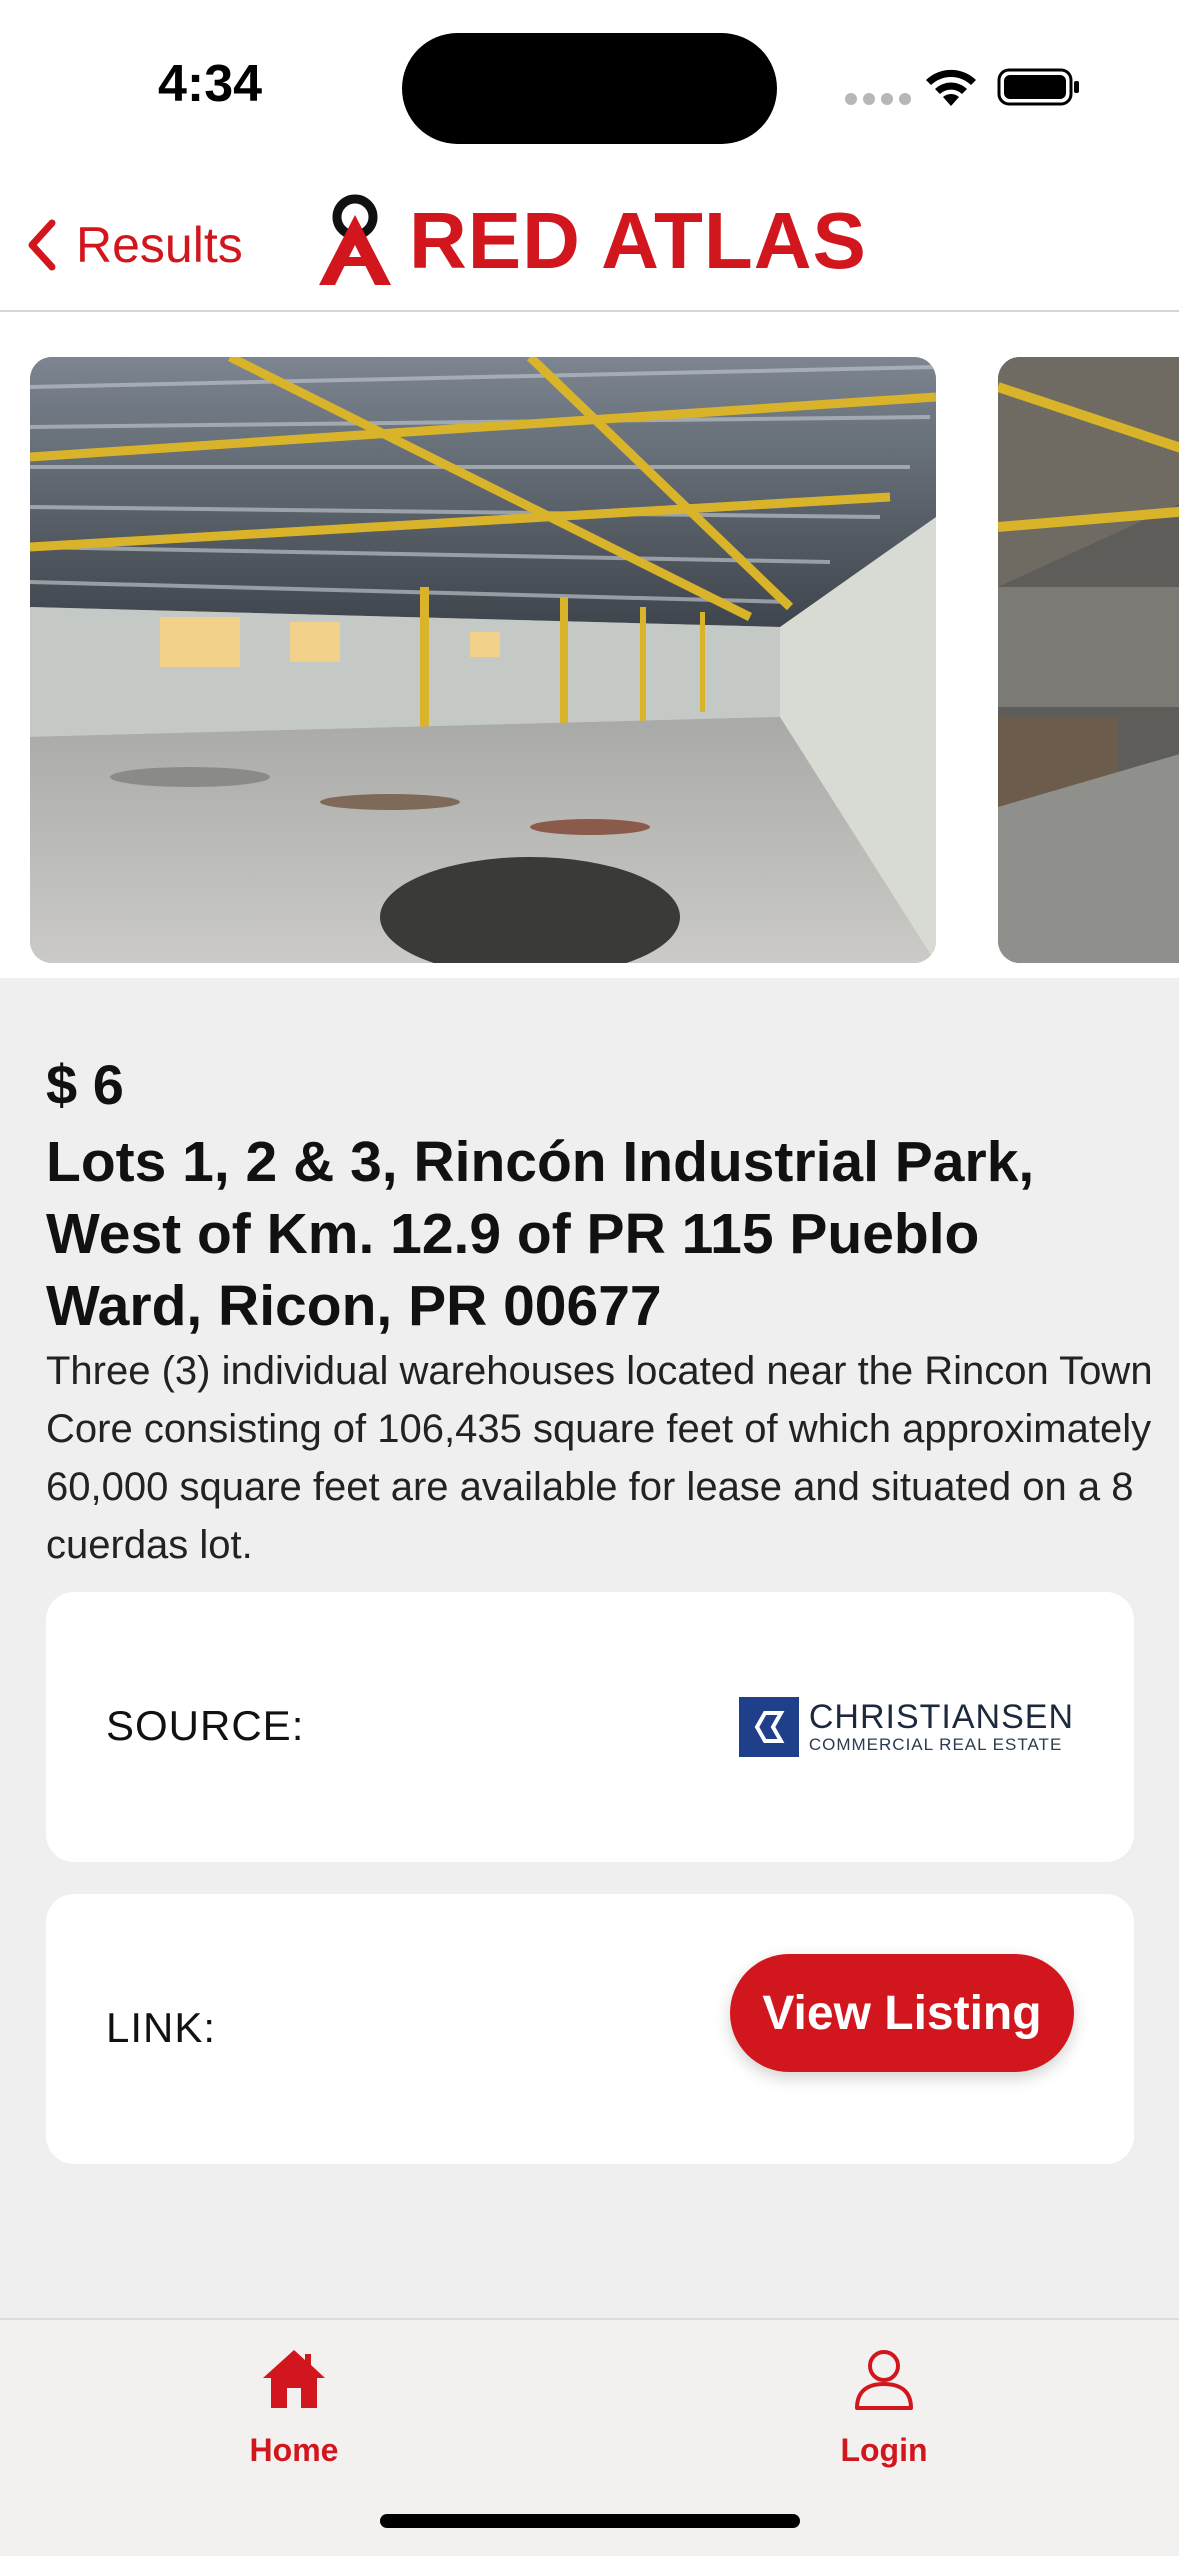 The height and width of the screenshot is (2556, 1179). Describe the element at coordinates (294, 2450) in the screenshot. I see `tab-home-label: Home` at that location.